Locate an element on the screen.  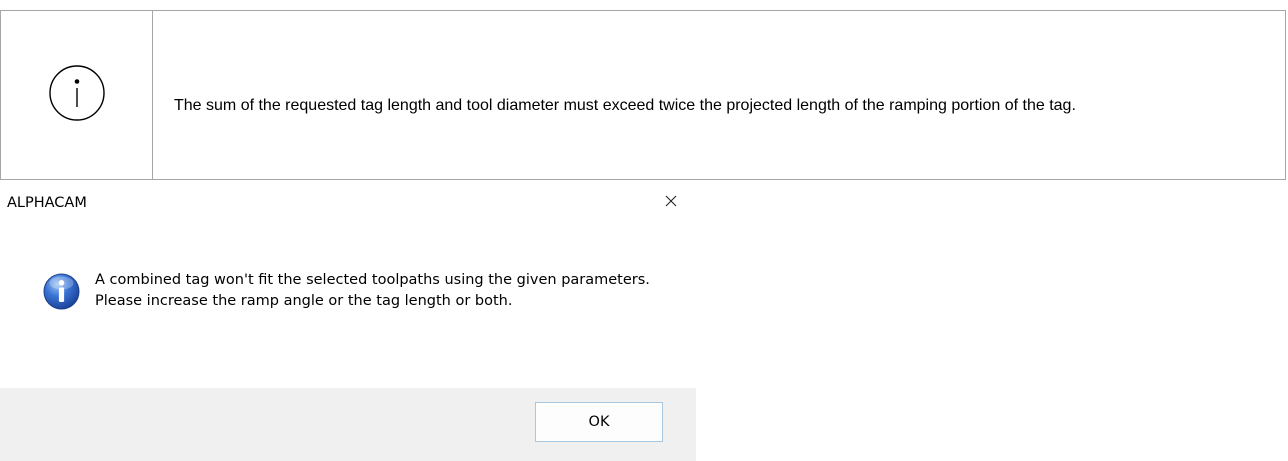
info-icon is located at coordinates (61, 291).